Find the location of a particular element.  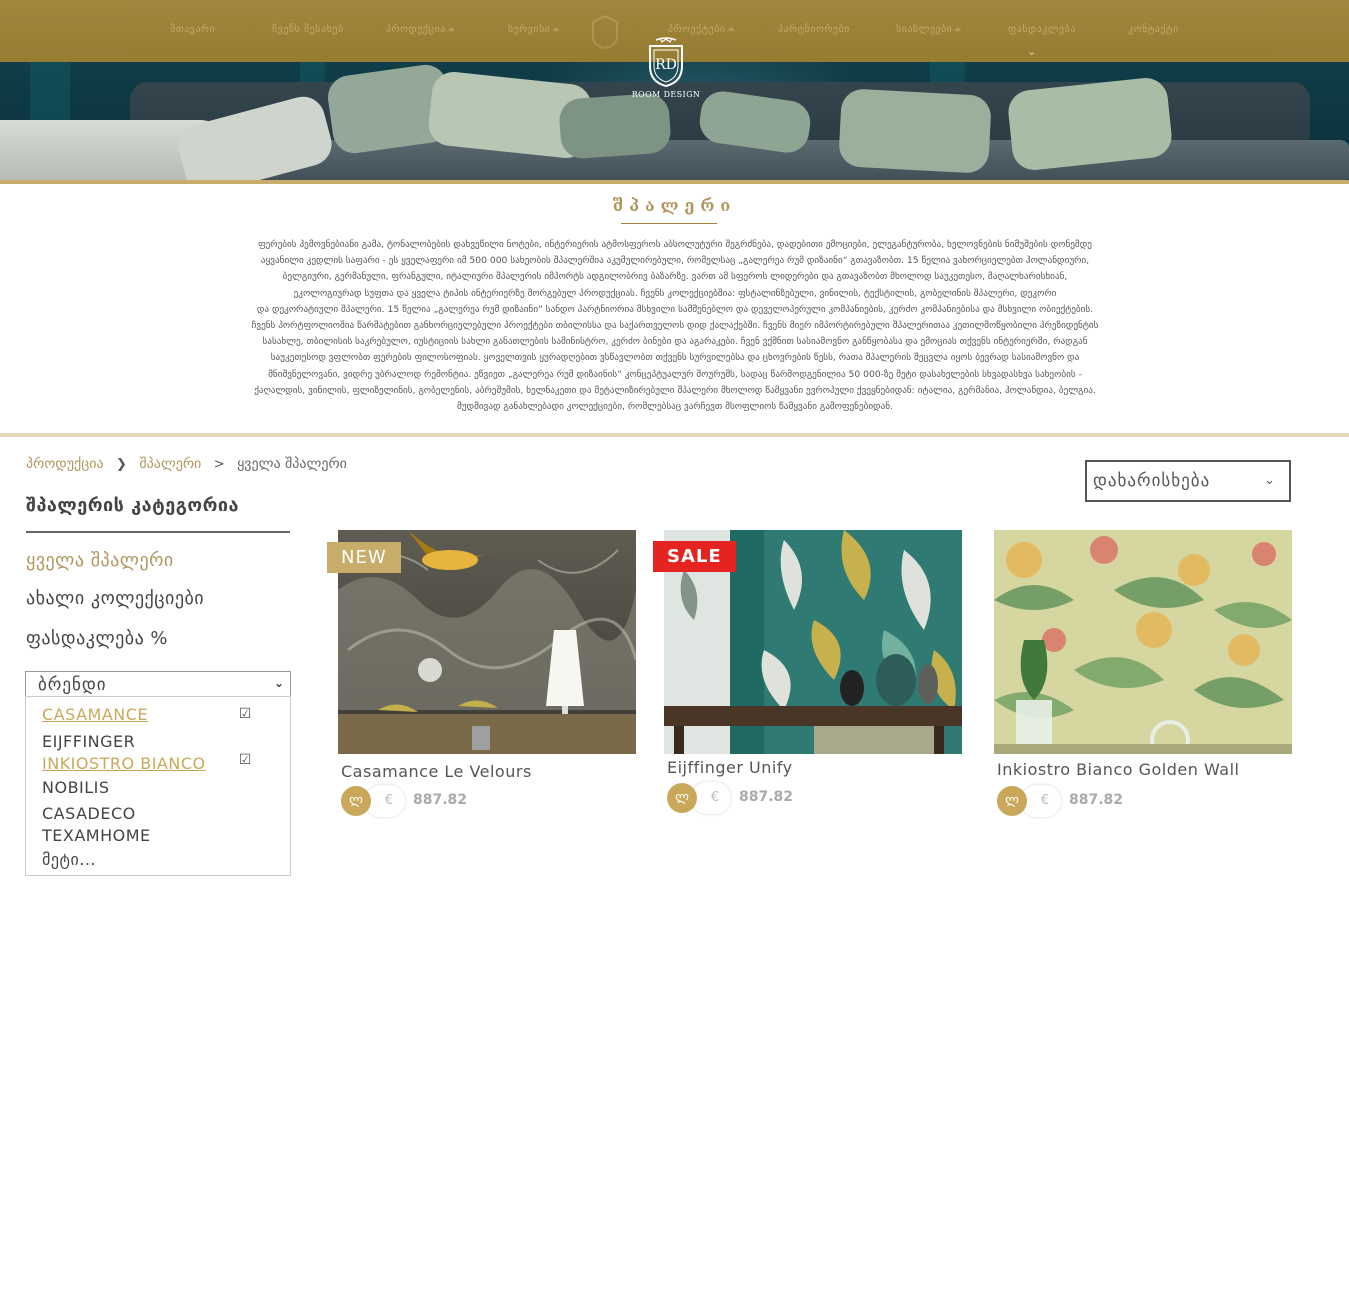

nav-item-news: სიახლეები ≡ is located at coordinates (929, 29).